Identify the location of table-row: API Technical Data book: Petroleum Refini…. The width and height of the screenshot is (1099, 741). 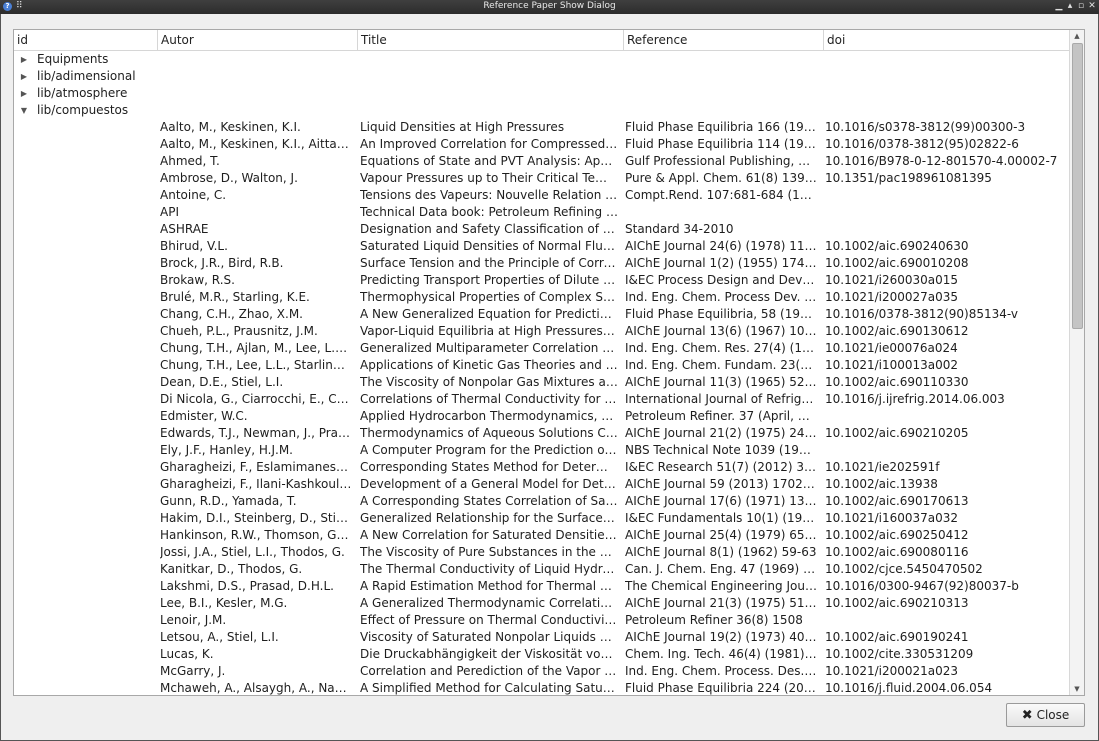
(542, 212).